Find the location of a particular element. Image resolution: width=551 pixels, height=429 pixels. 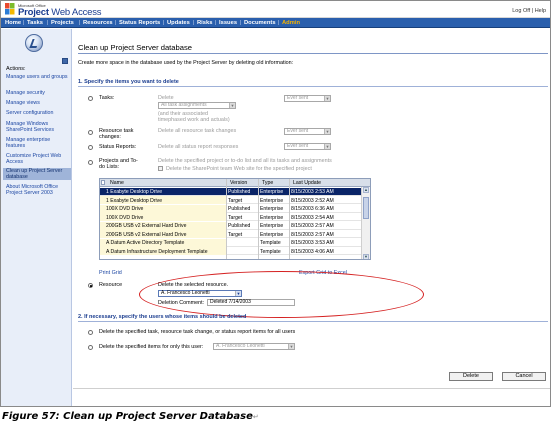

nav-status-reports: Status Reports is located at coordinates (139, 23).